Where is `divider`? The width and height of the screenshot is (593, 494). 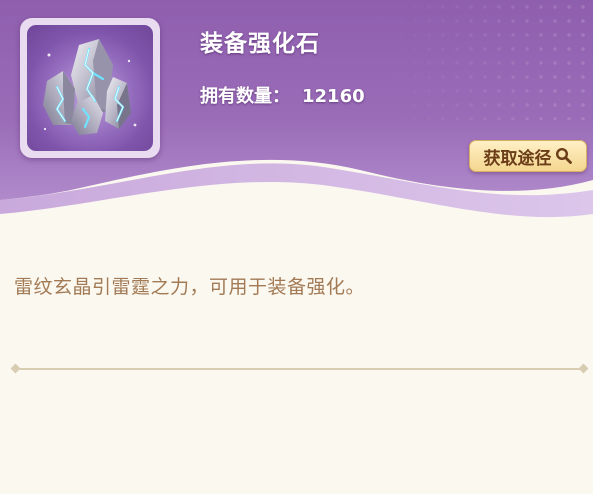 divider is located at coordinates (299, 368).